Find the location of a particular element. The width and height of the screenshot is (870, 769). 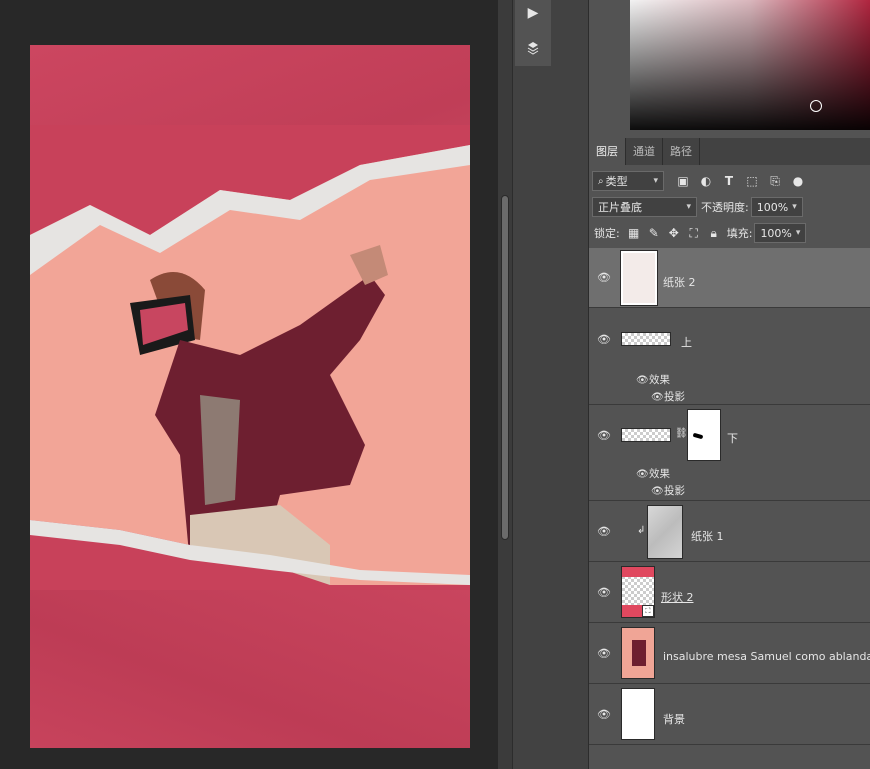

filter-kind-select: ⌕ 类型 ▾ is located at coordinates (628, 181).